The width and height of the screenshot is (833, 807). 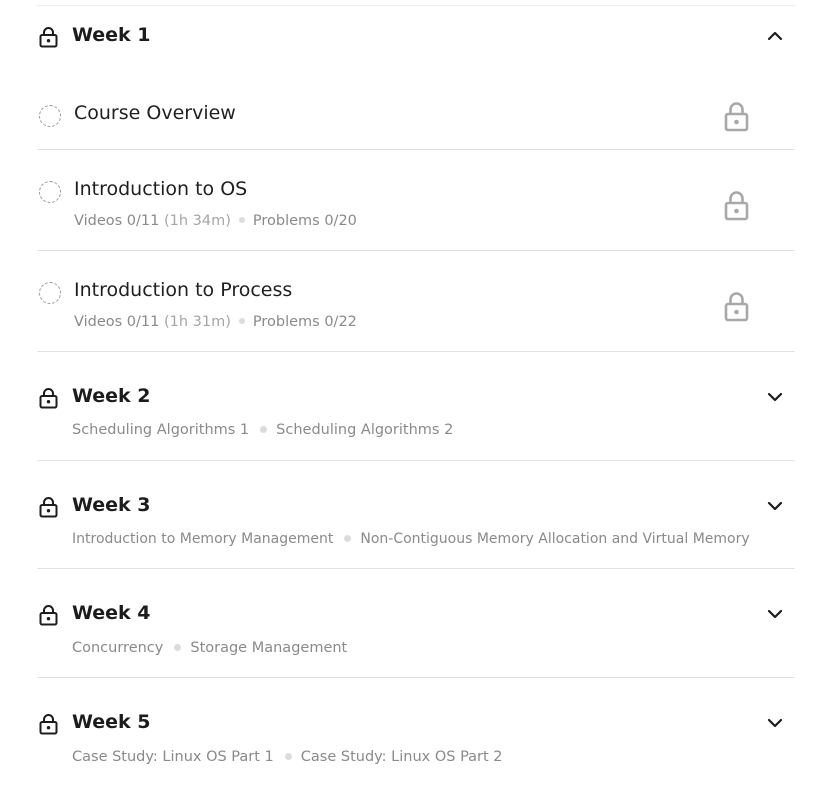 What do you see at coordinates (111, 722) in the screenshot?
I see `week-title: Week 5` at bounding box center [111, 722].